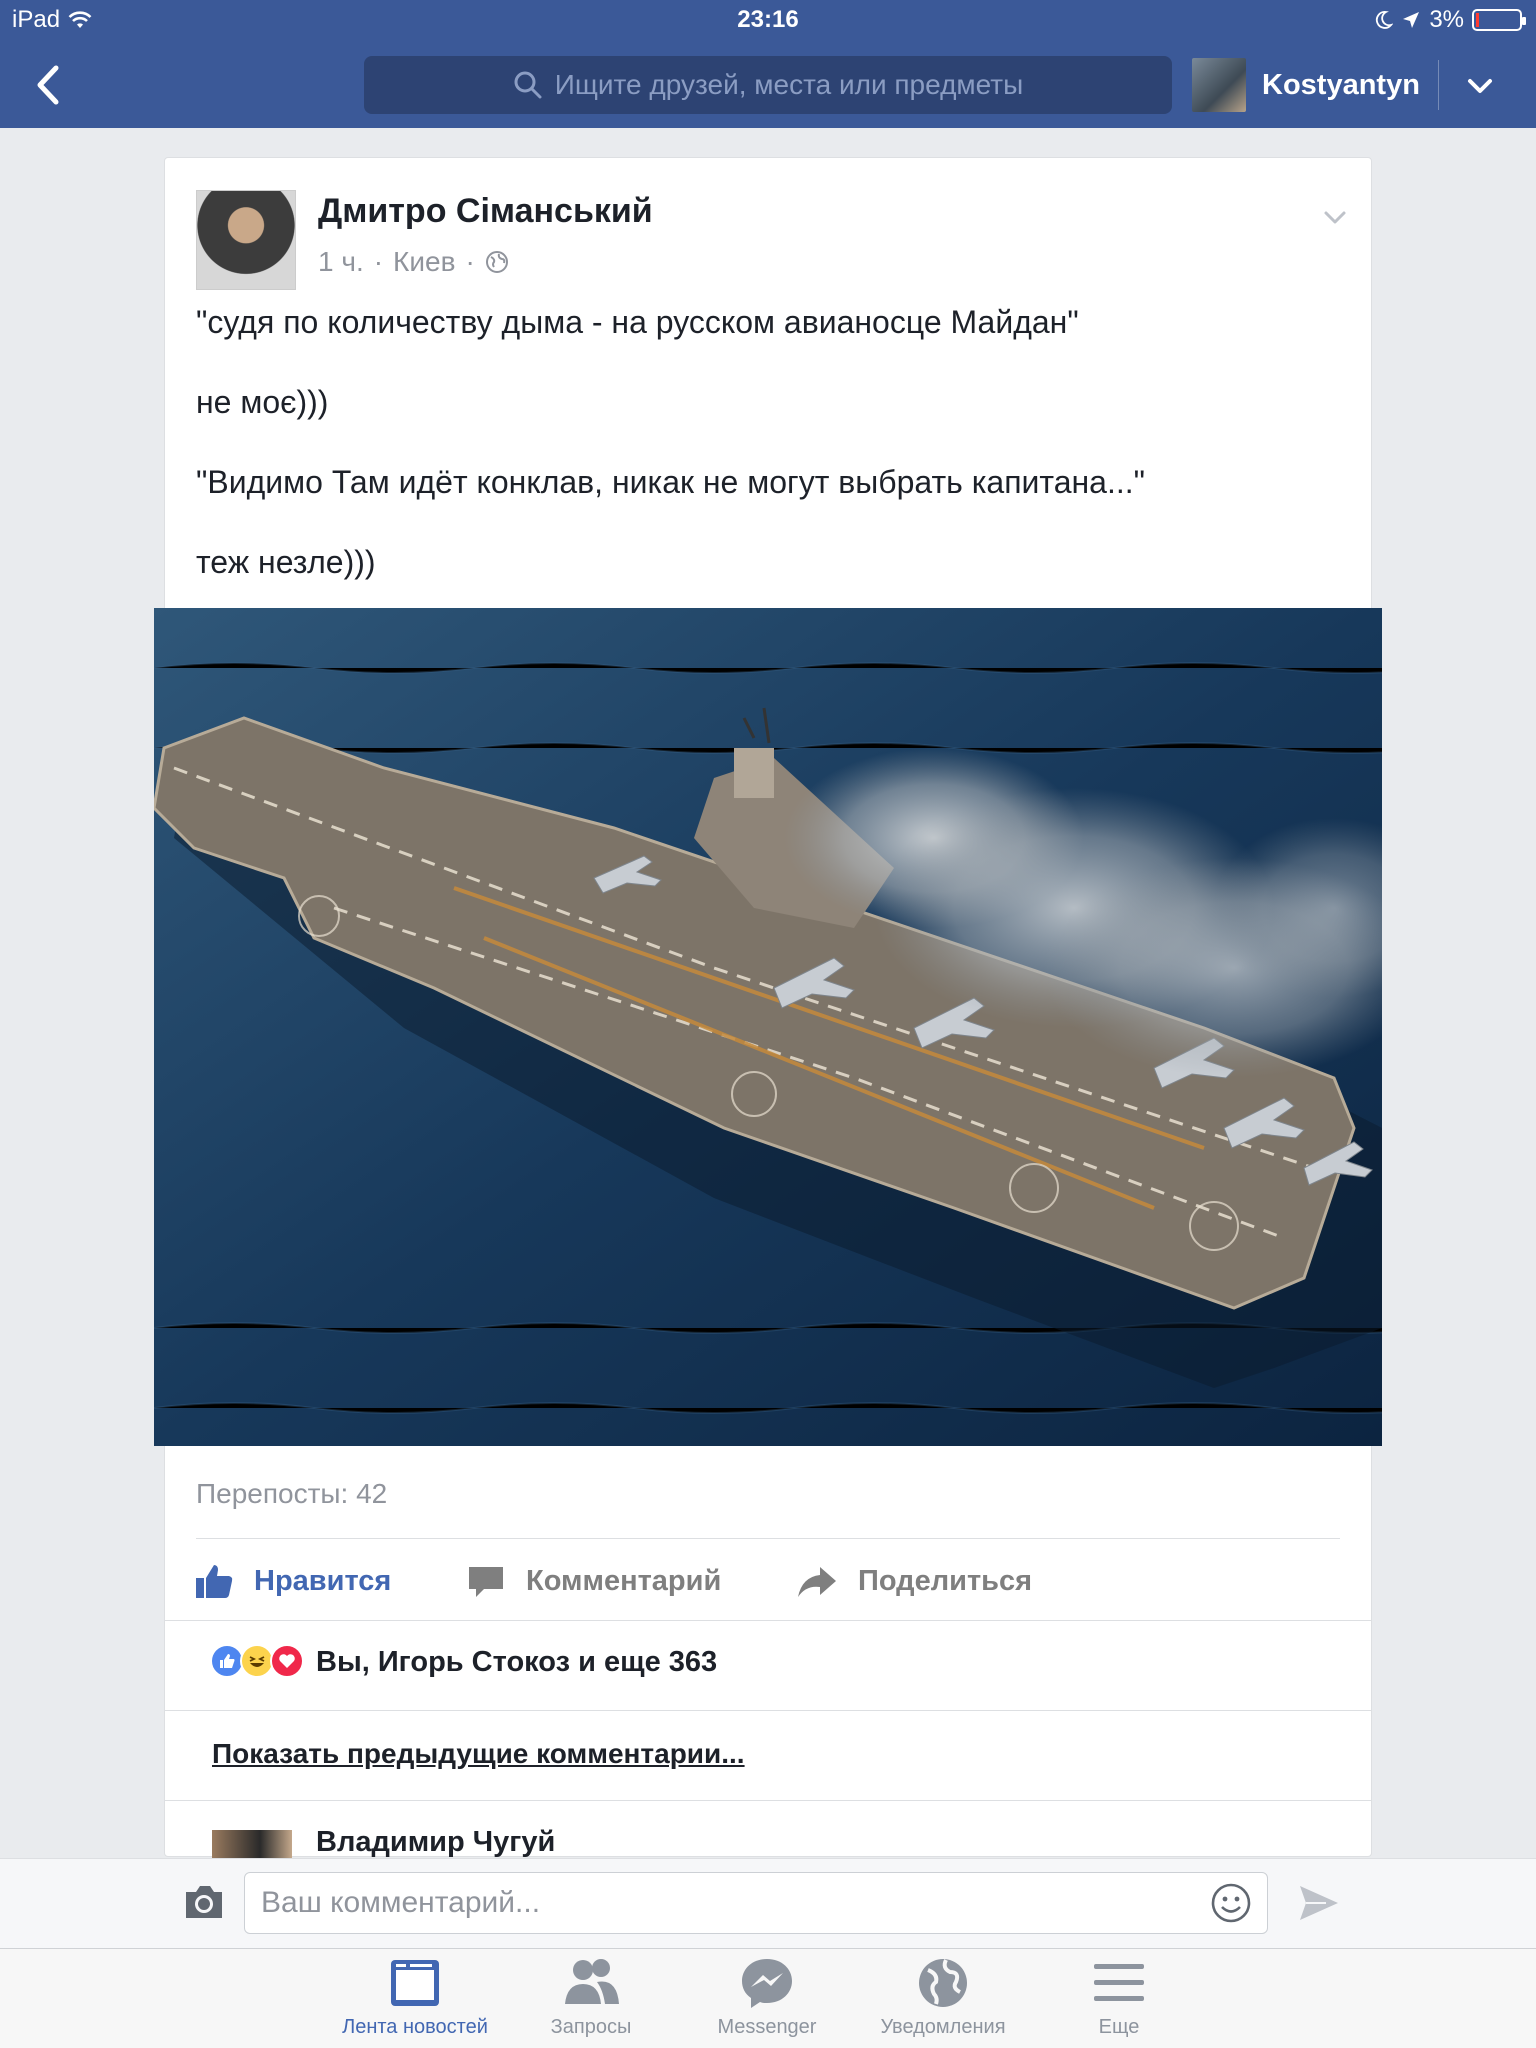 The height and width of the screenshot is (2048, 1536). I want to click on profile-name: Kostyantyn, so click(1341, 84).